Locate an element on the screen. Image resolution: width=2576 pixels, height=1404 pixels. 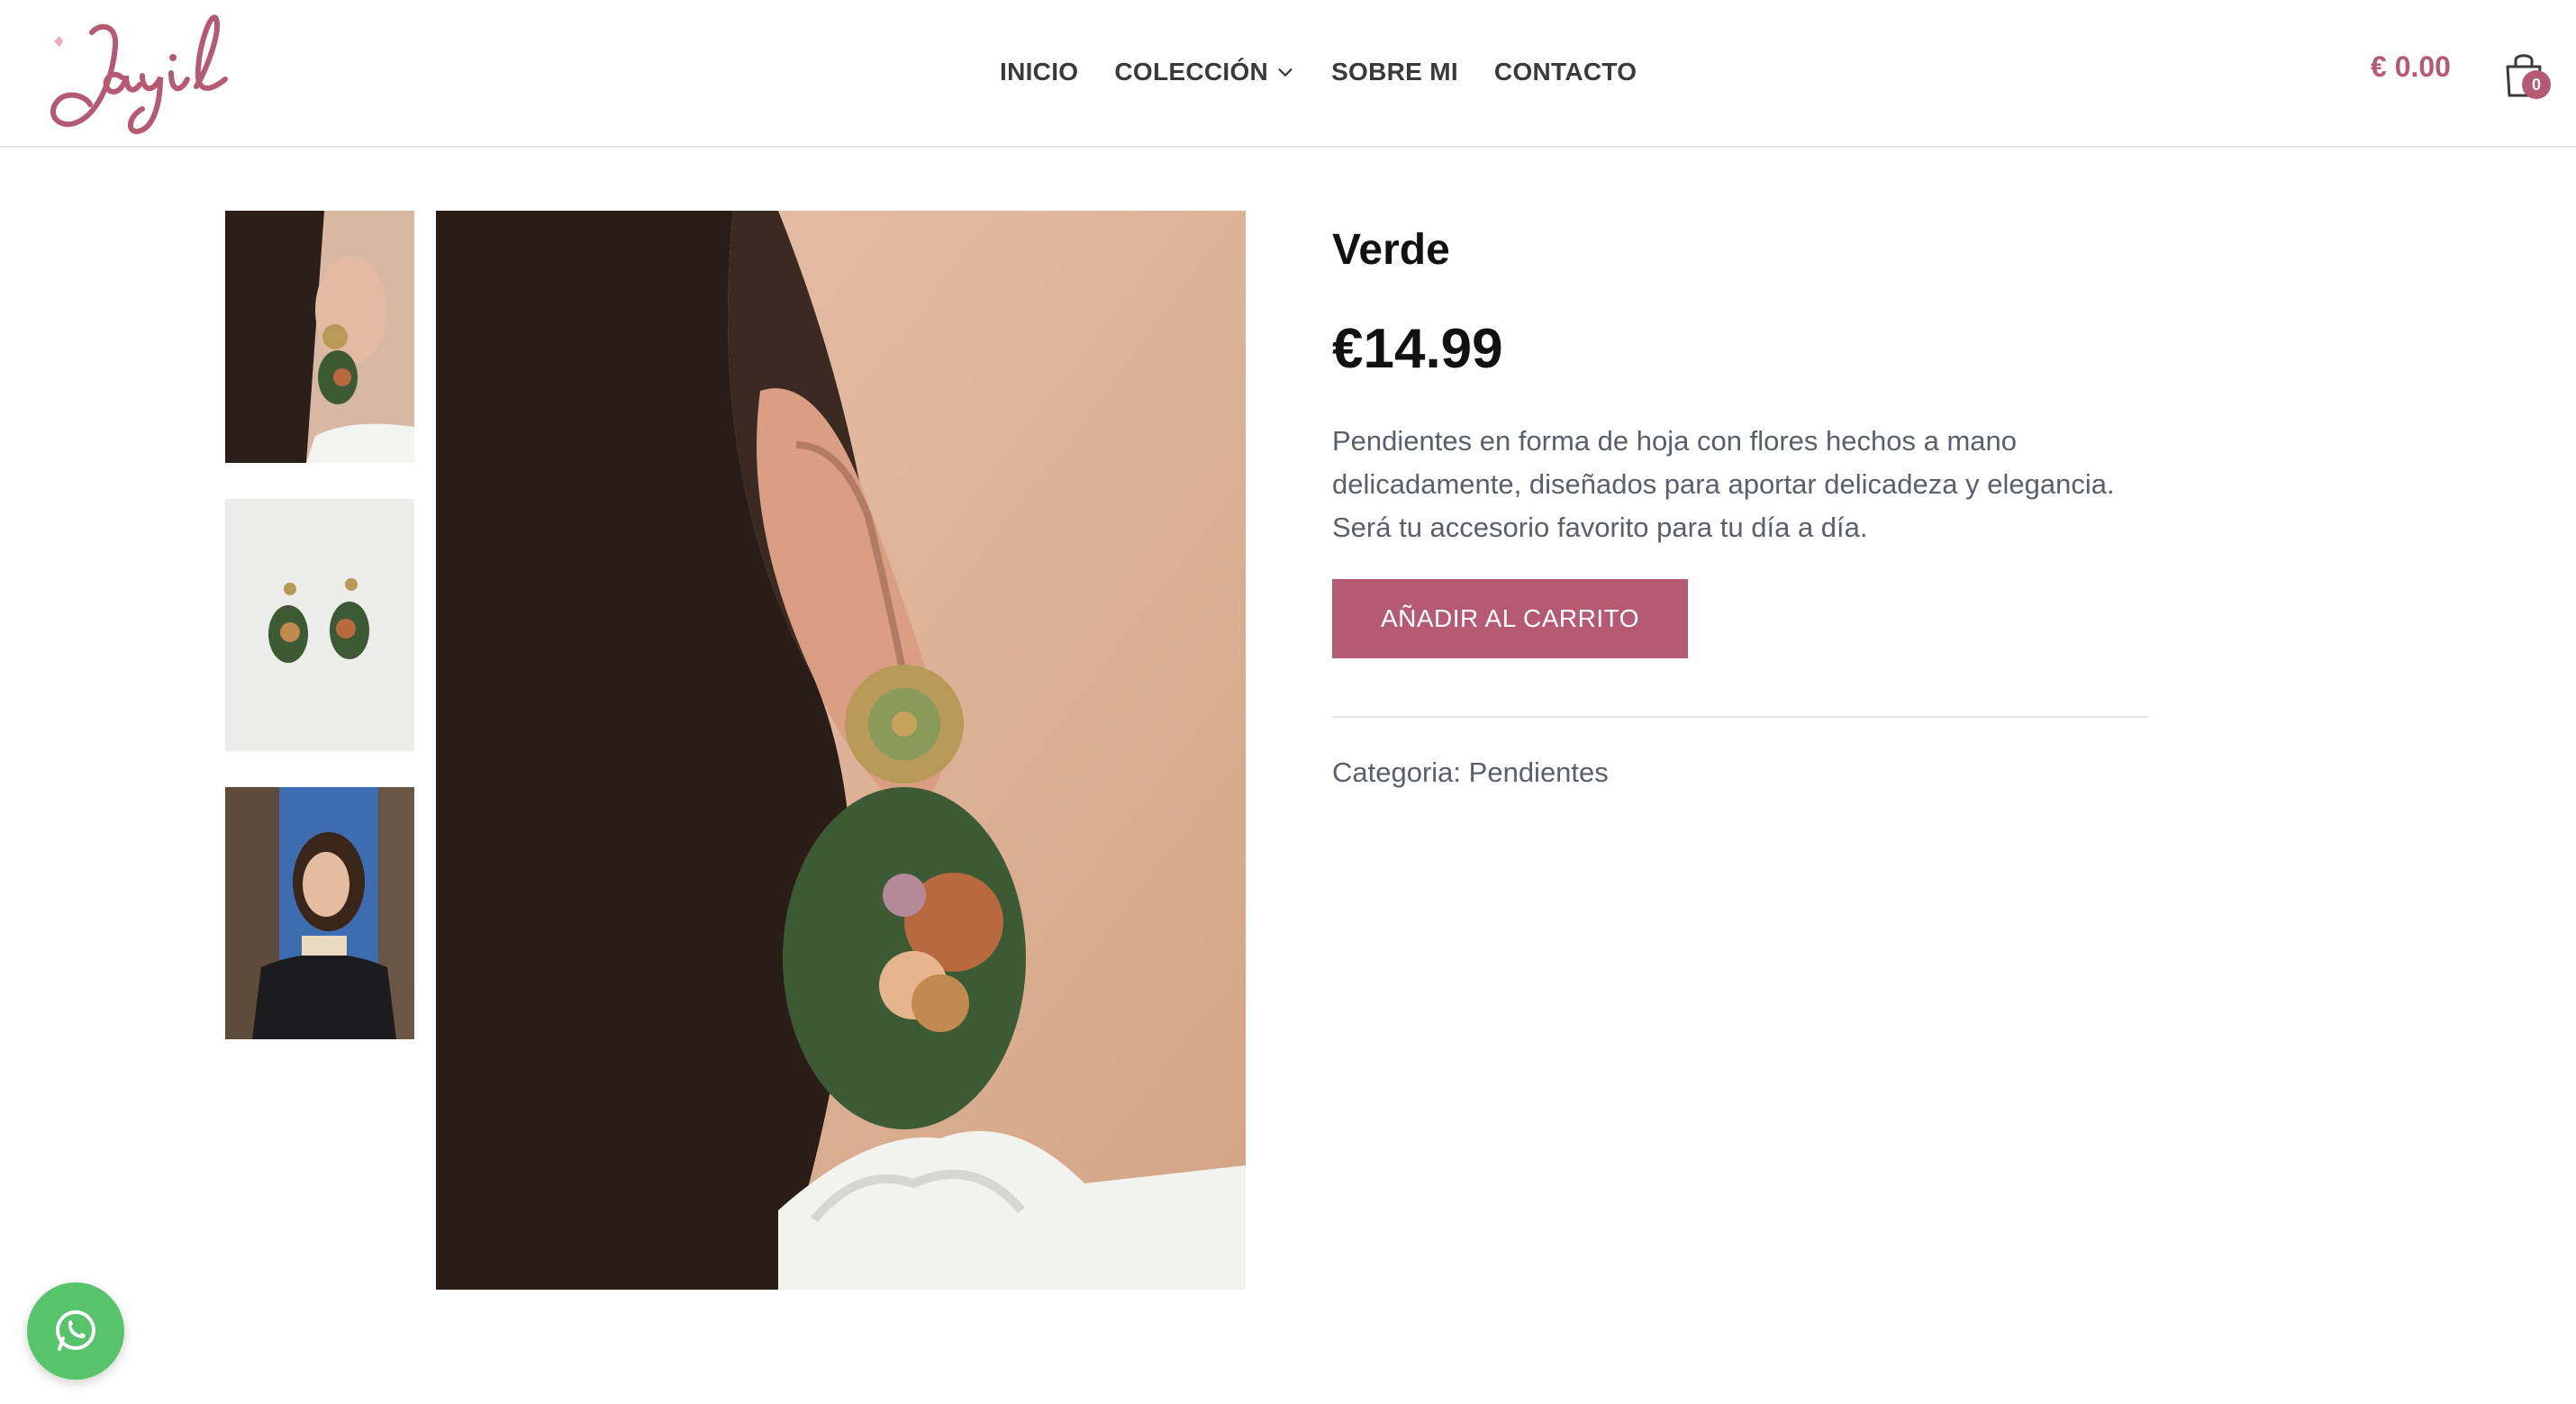
product-title: Verde is located at coordinates (1391, 250).